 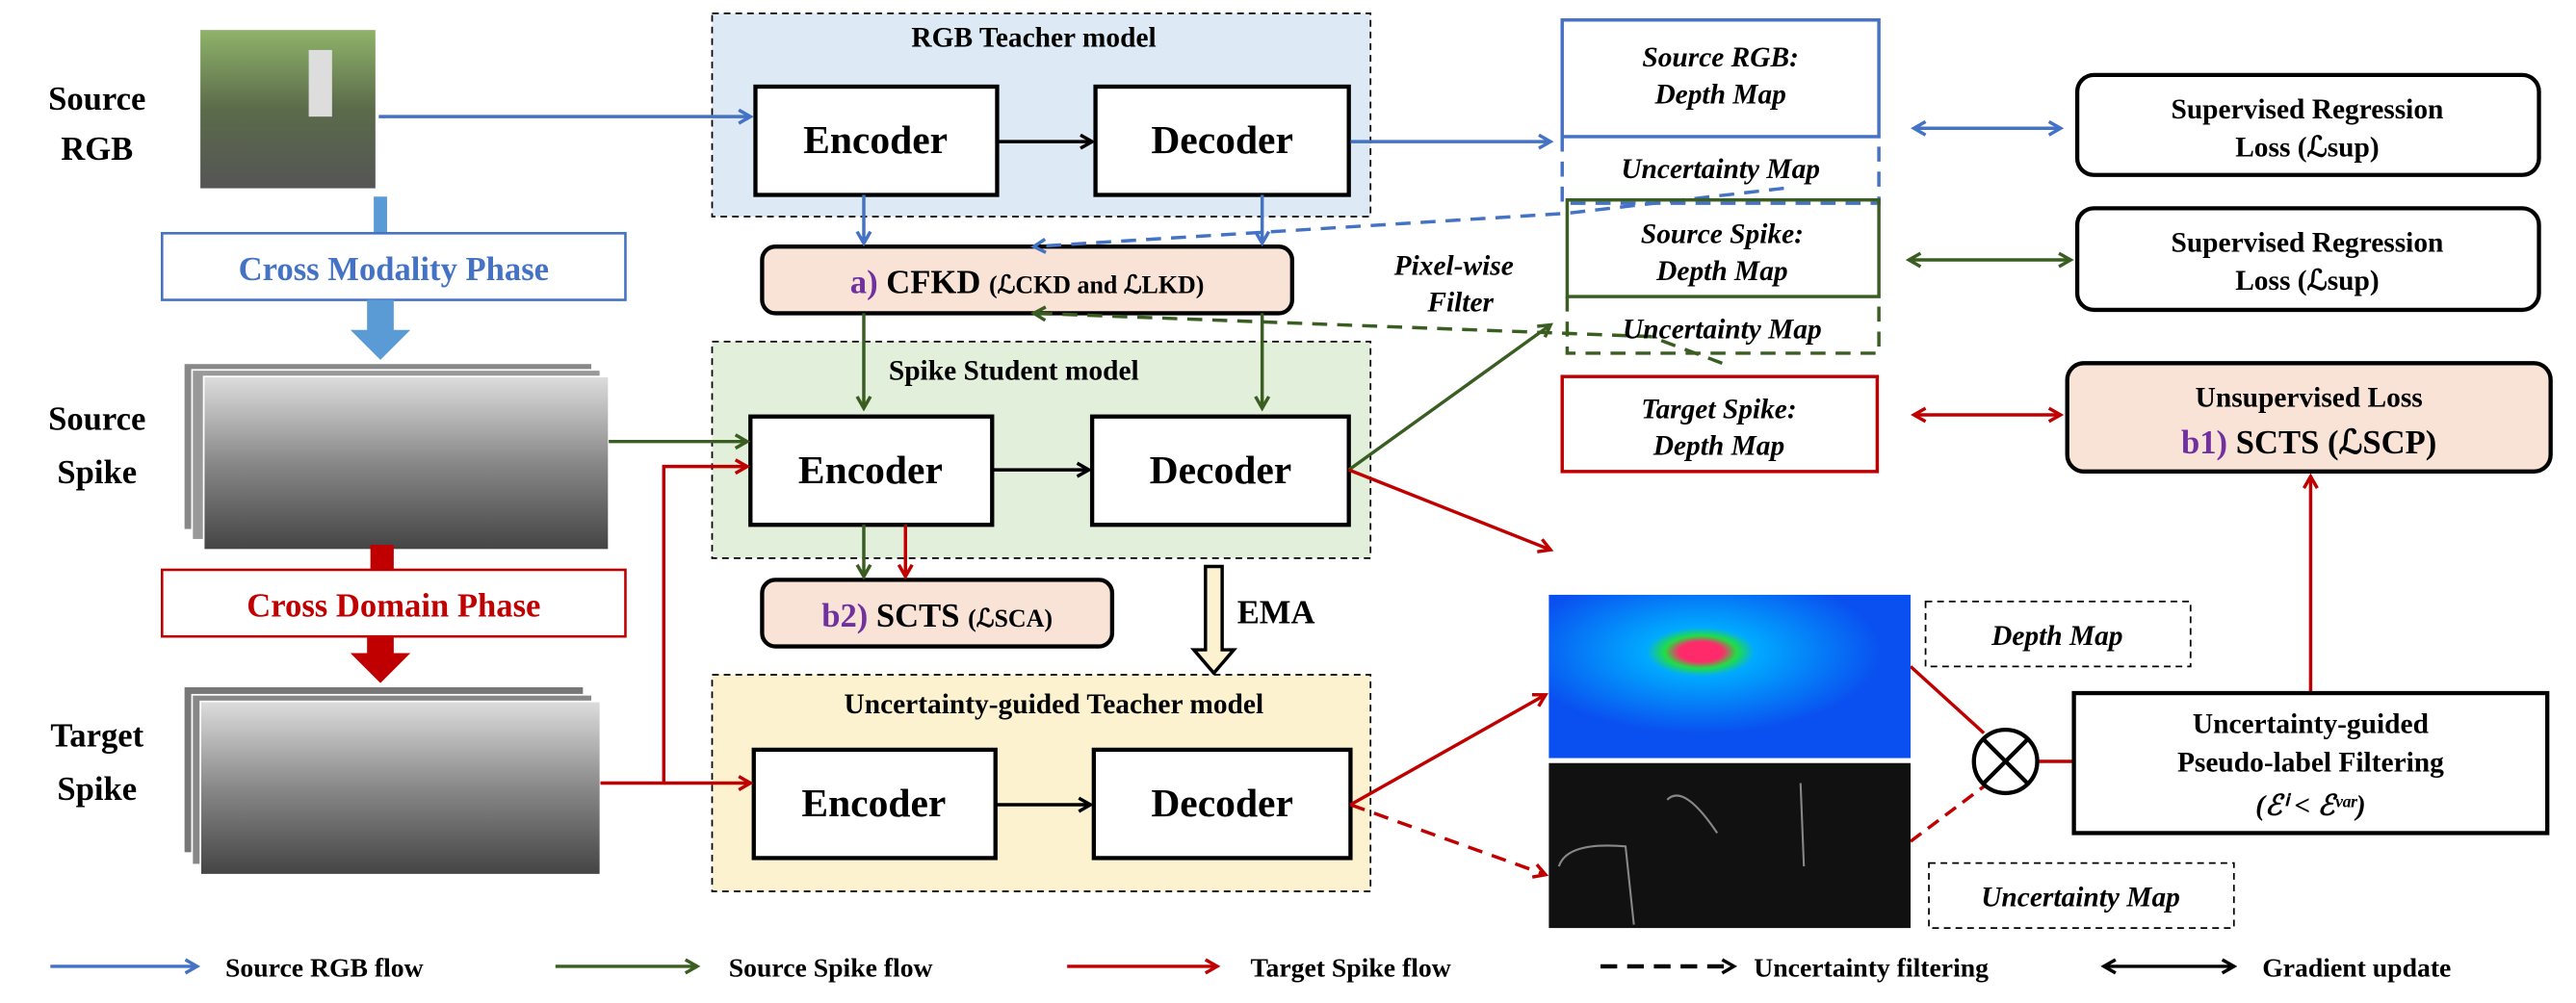 What do you see at coordinates (1453, 285) in the screenshot?
I see `pixel-wise-filter-label: Pixel-wise Filter` at bounding box center [1453, 285].